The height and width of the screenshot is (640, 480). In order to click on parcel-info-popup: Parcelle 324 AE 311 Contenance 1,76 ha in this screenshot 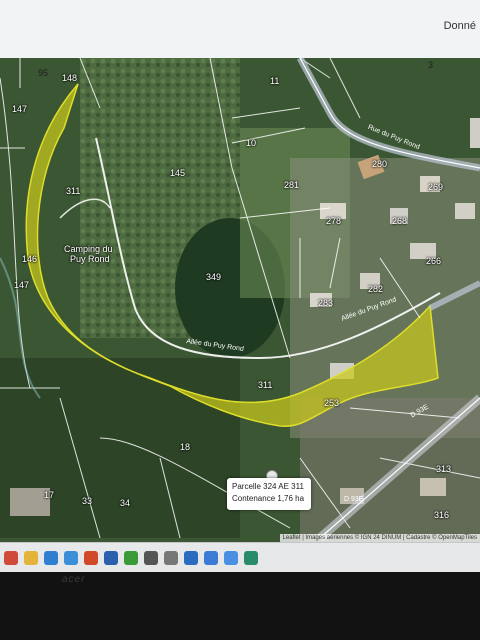, I will do `click(269, 494)`.